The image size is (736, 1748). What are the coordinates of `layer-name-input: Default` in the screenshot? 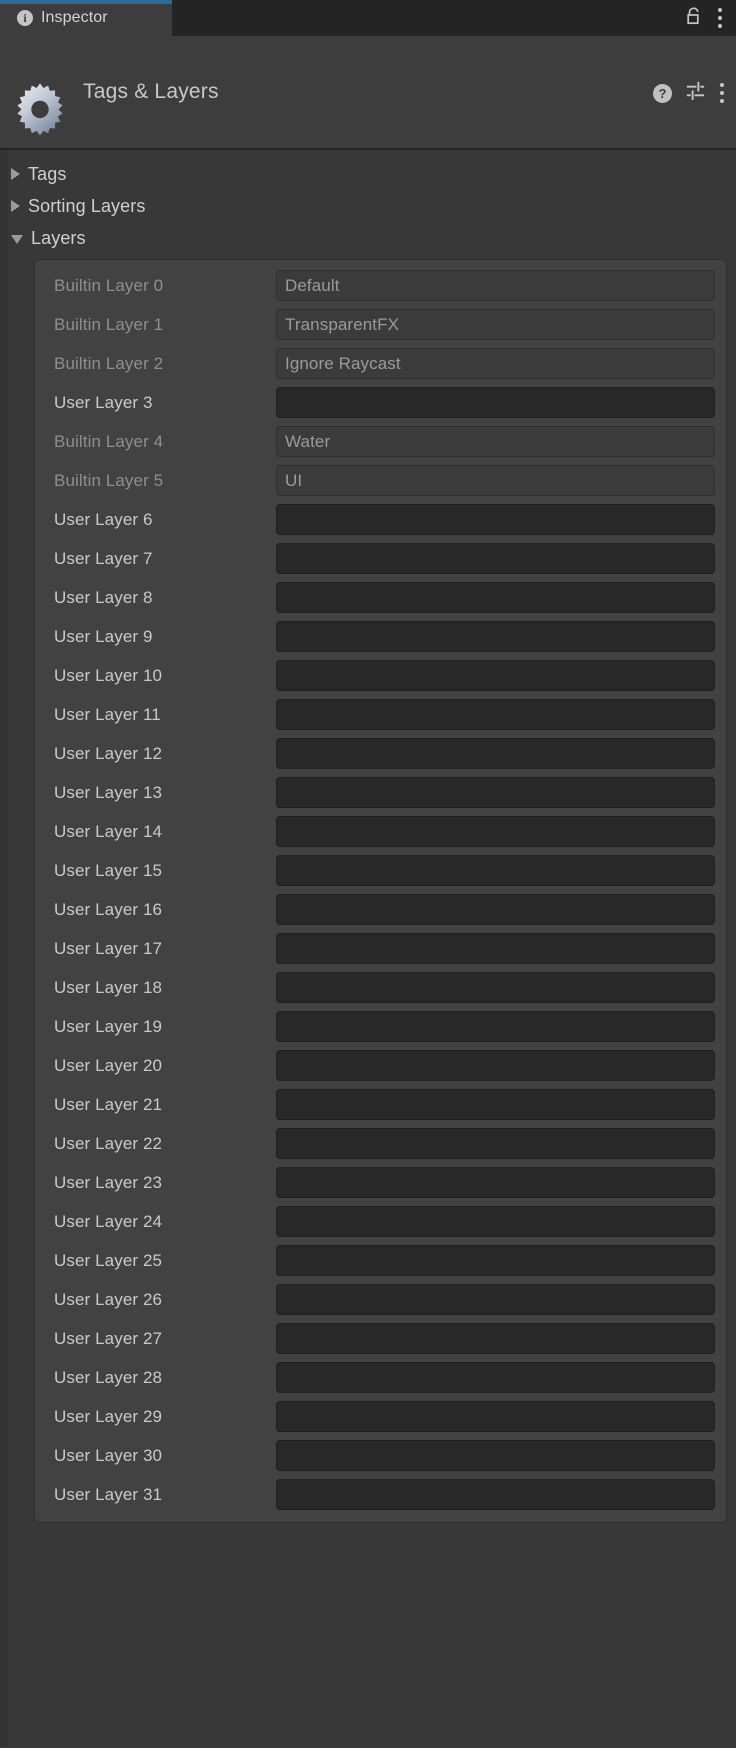 It's located at (495, 285).